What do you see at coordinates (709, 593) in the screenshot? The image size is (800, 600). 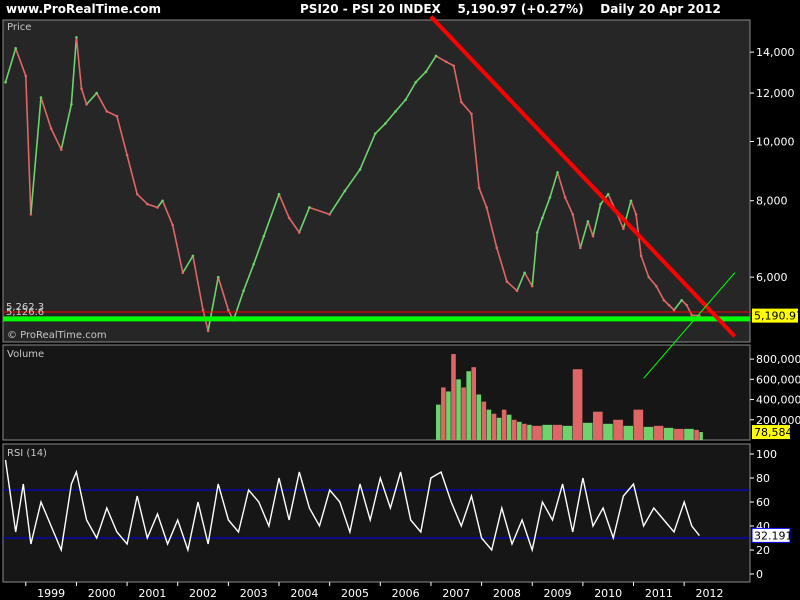 I see `x-tick-label: 2012` at bounding box center [709, 593].